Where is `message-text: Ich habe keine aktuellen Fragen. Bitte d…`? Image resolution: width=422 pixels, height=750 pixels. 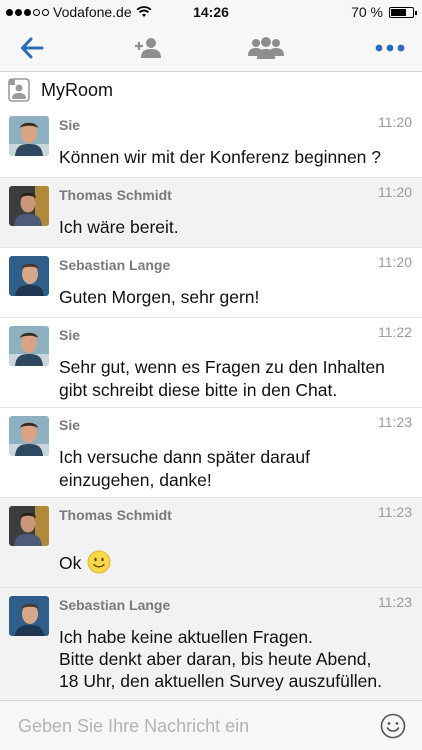 message-text: Ich habe keine aktuellen Fragen. Bitte d… is located at coordinates (220, 659).